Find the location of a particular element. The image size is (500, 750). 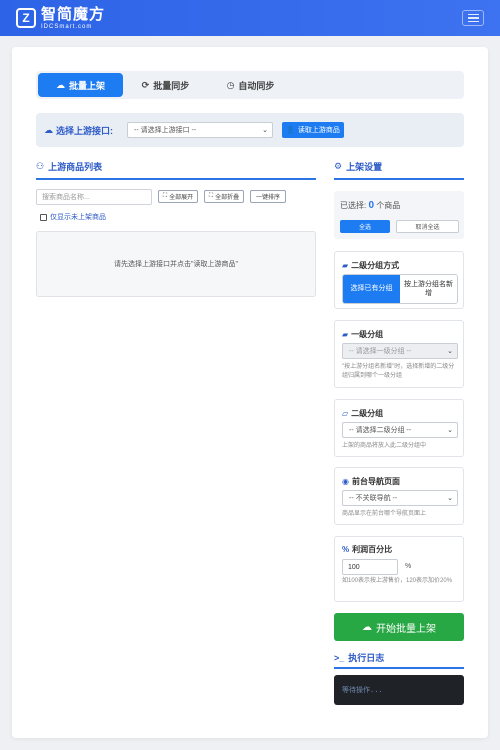

unselect-all-button: 取消全选 is located at coordinates (427, 226).